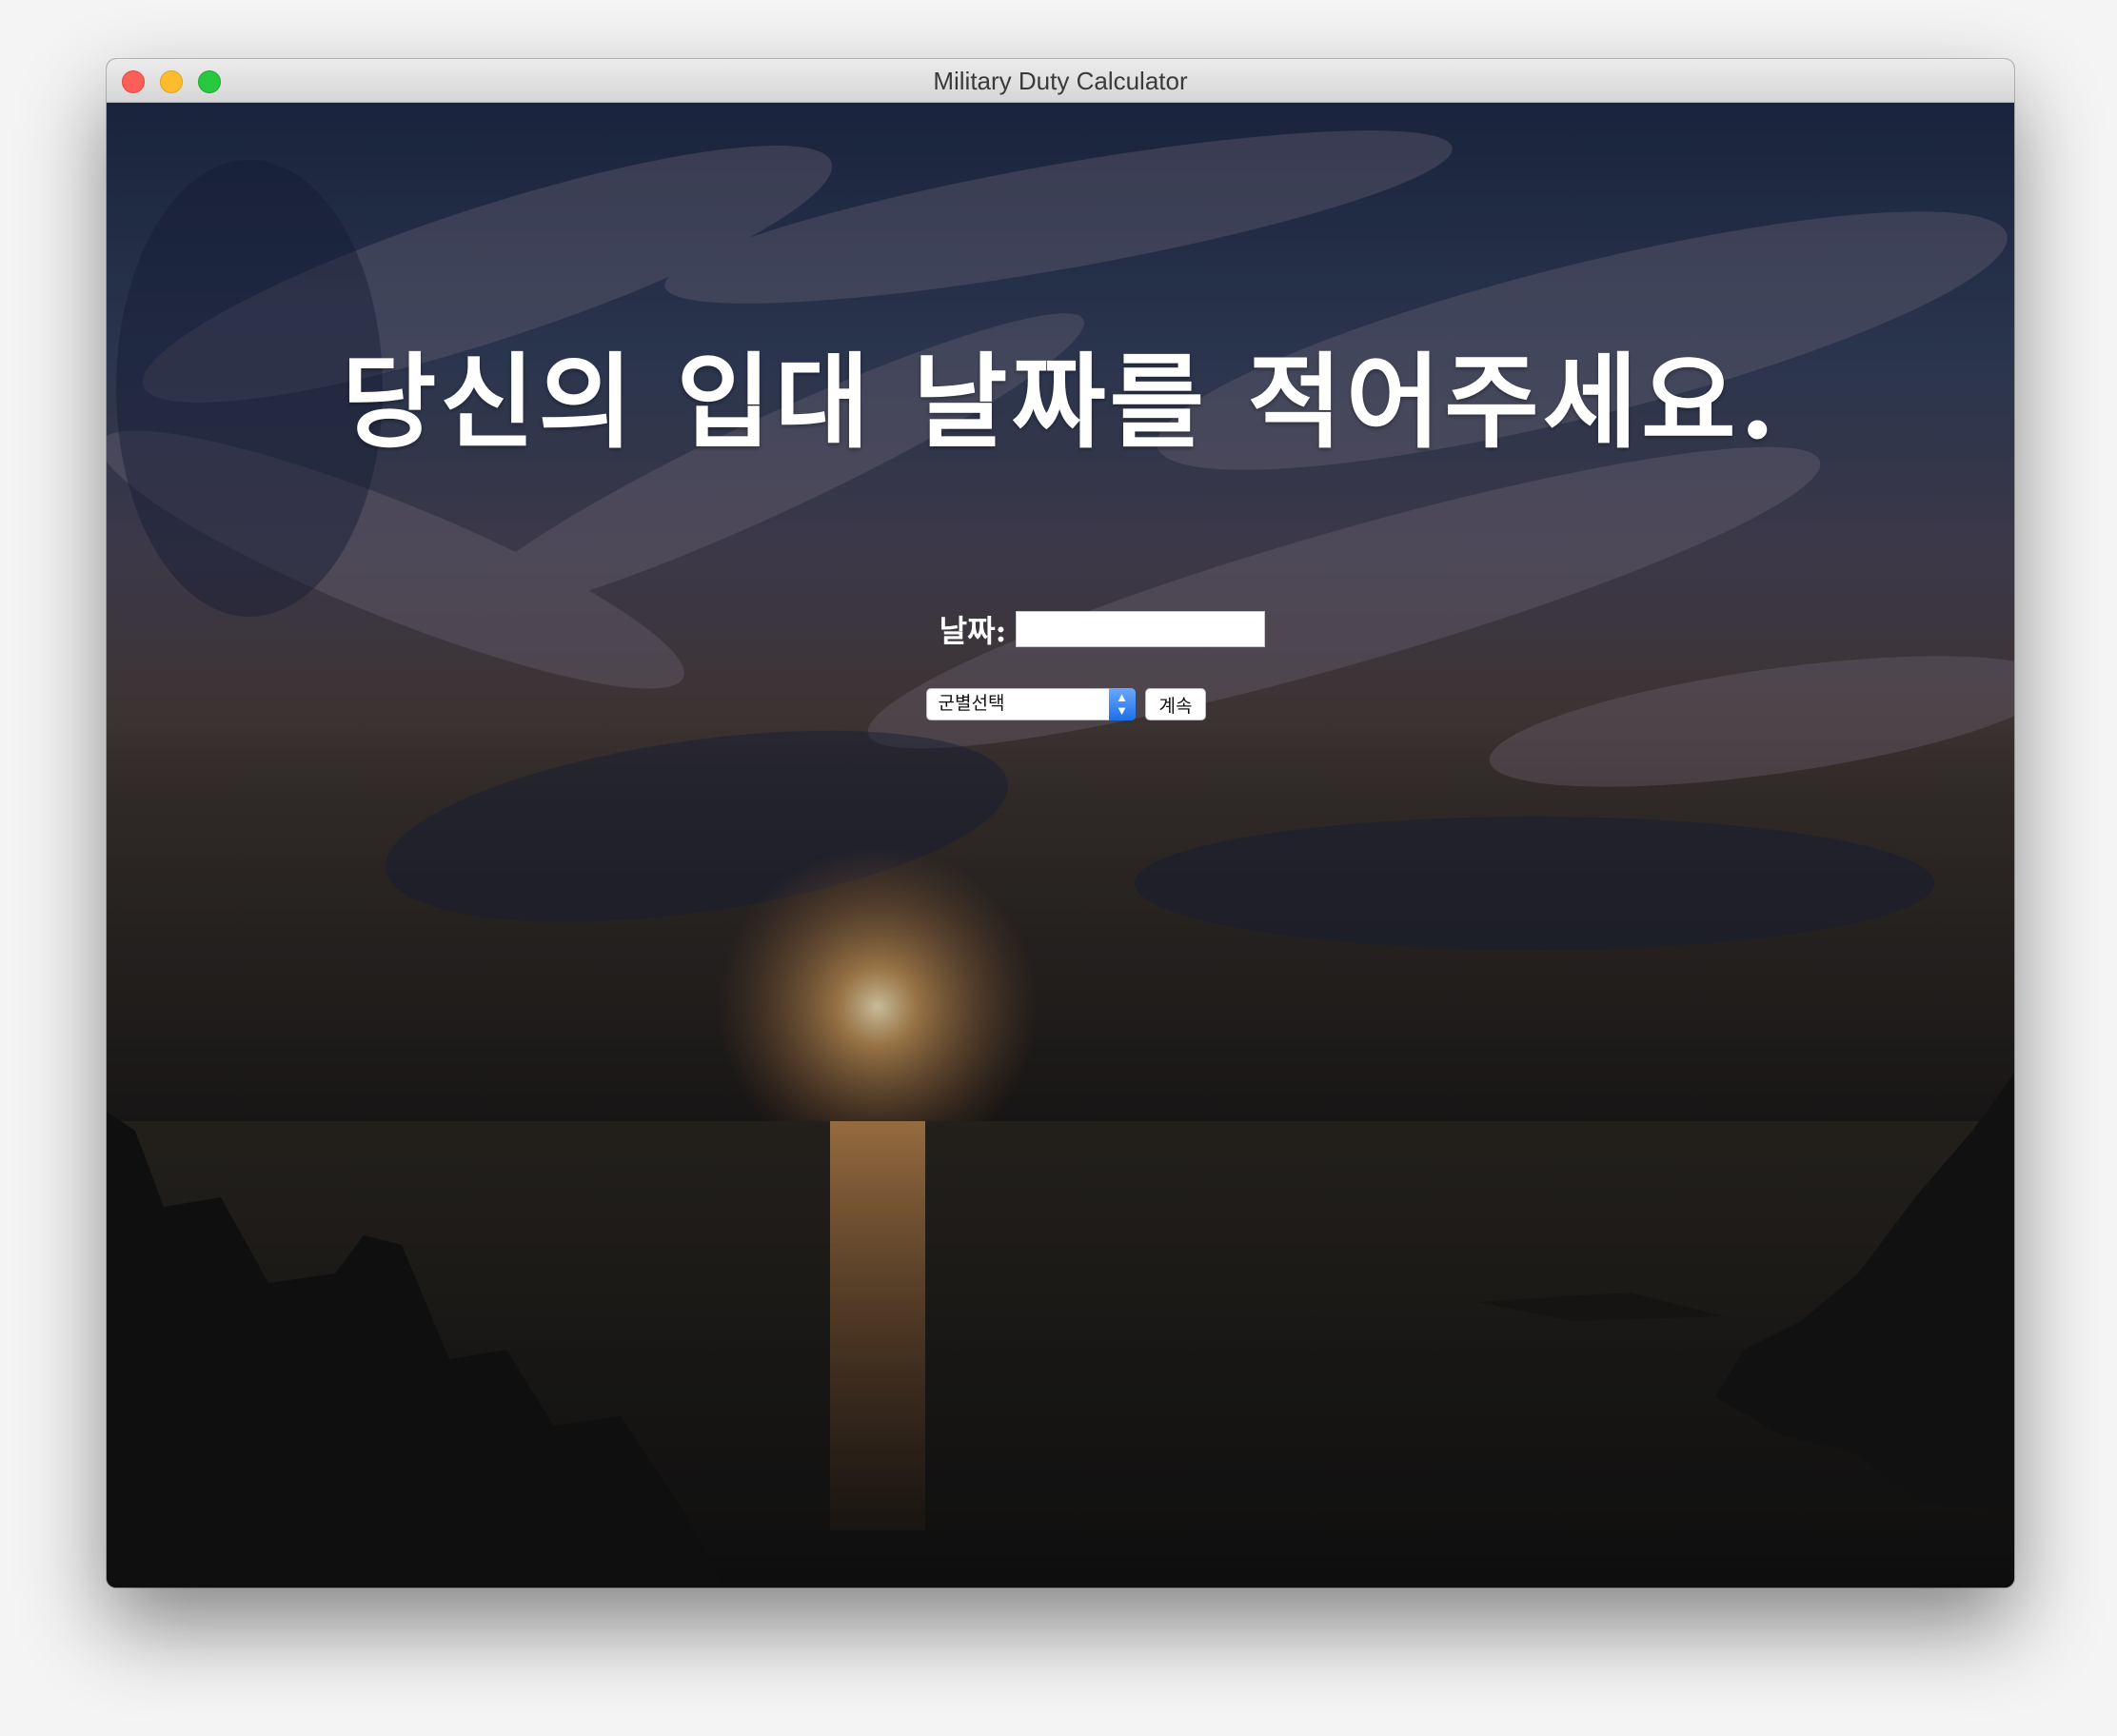 The image size is (2117, 1736). What do you see at coordinates (1175, 704) in the screenshot?
I see `continue-button: 계속` at bounding box center [1175, 704].